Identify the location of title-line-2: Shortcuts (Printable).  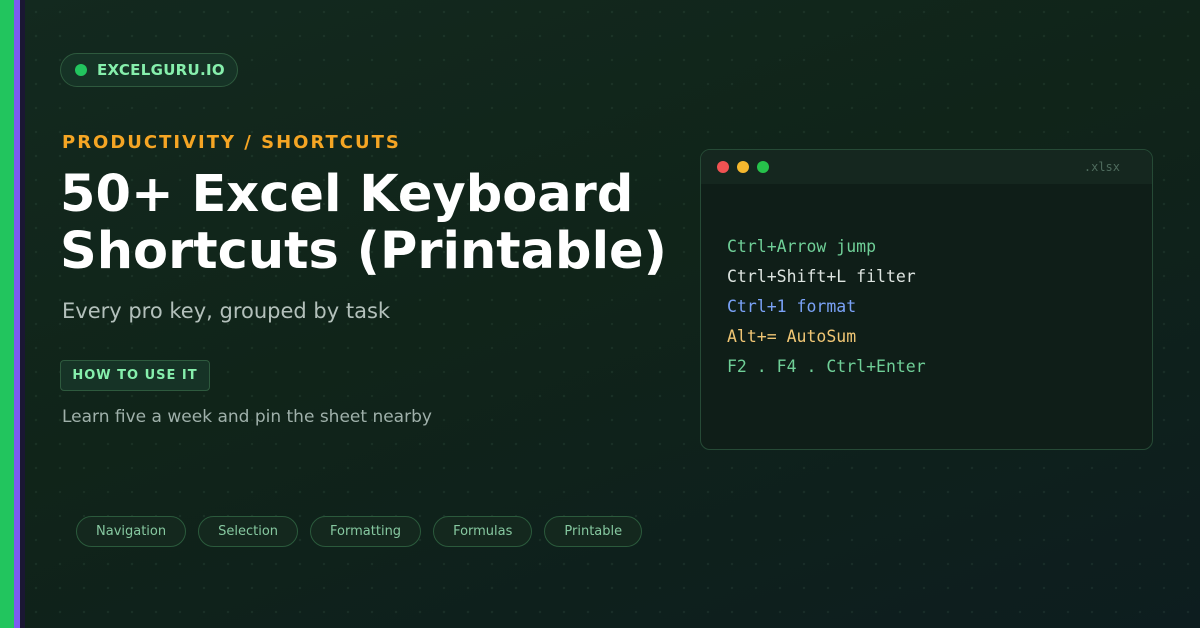
(363, 251).